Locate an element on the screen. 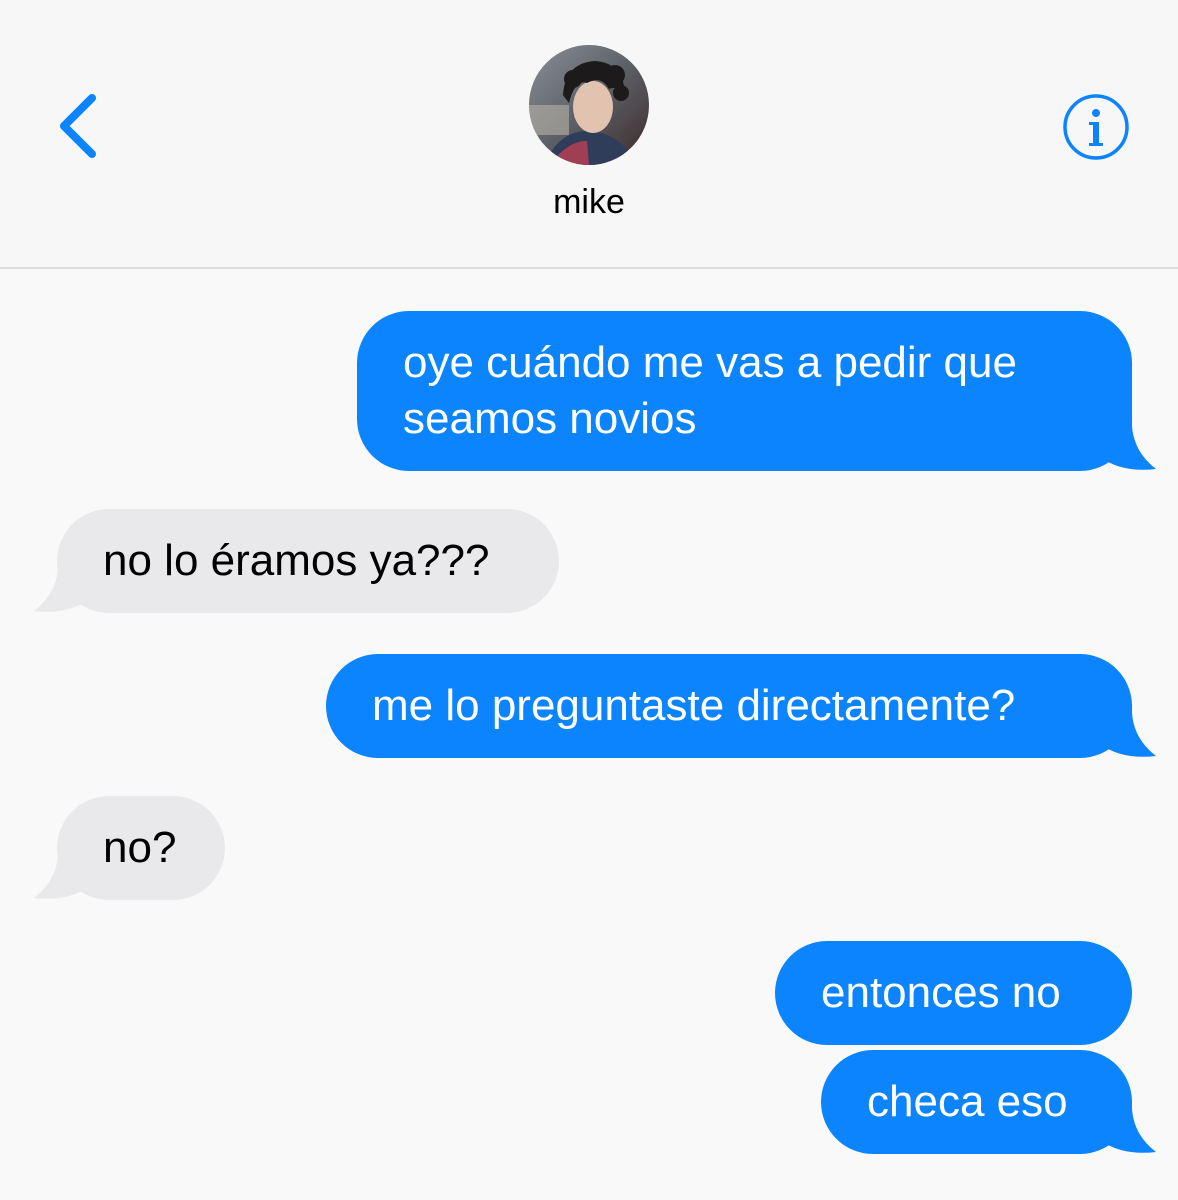 The width and height of the screenshot is (1178, 1200). message-text: checa eso is located at coordinates (967, 1101).